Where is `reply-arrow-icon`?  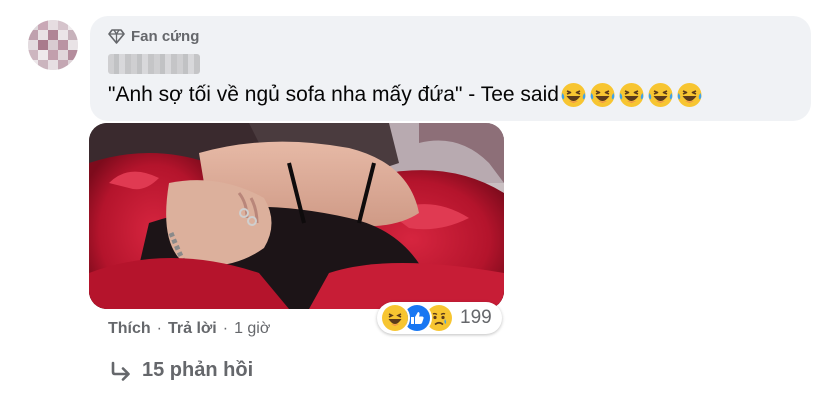 reply-arrow-icon is located at coordinates (120, 371).